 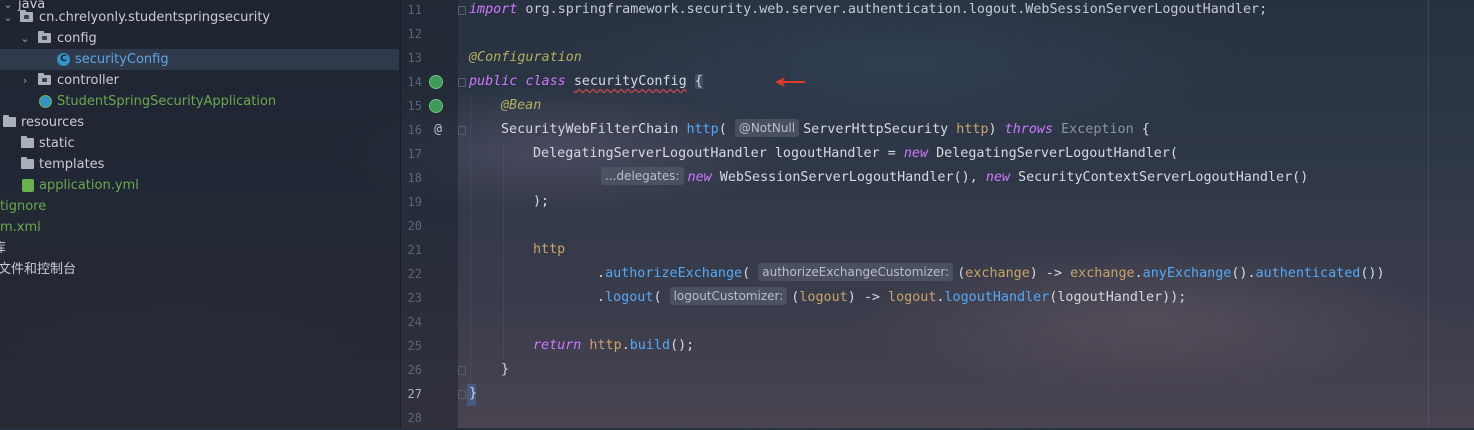 What do you see at coordinates (167, 101) in the screenshot?
I see `tree-label: StudentSpringSecurityApplication` at bounding box center [167, 101].